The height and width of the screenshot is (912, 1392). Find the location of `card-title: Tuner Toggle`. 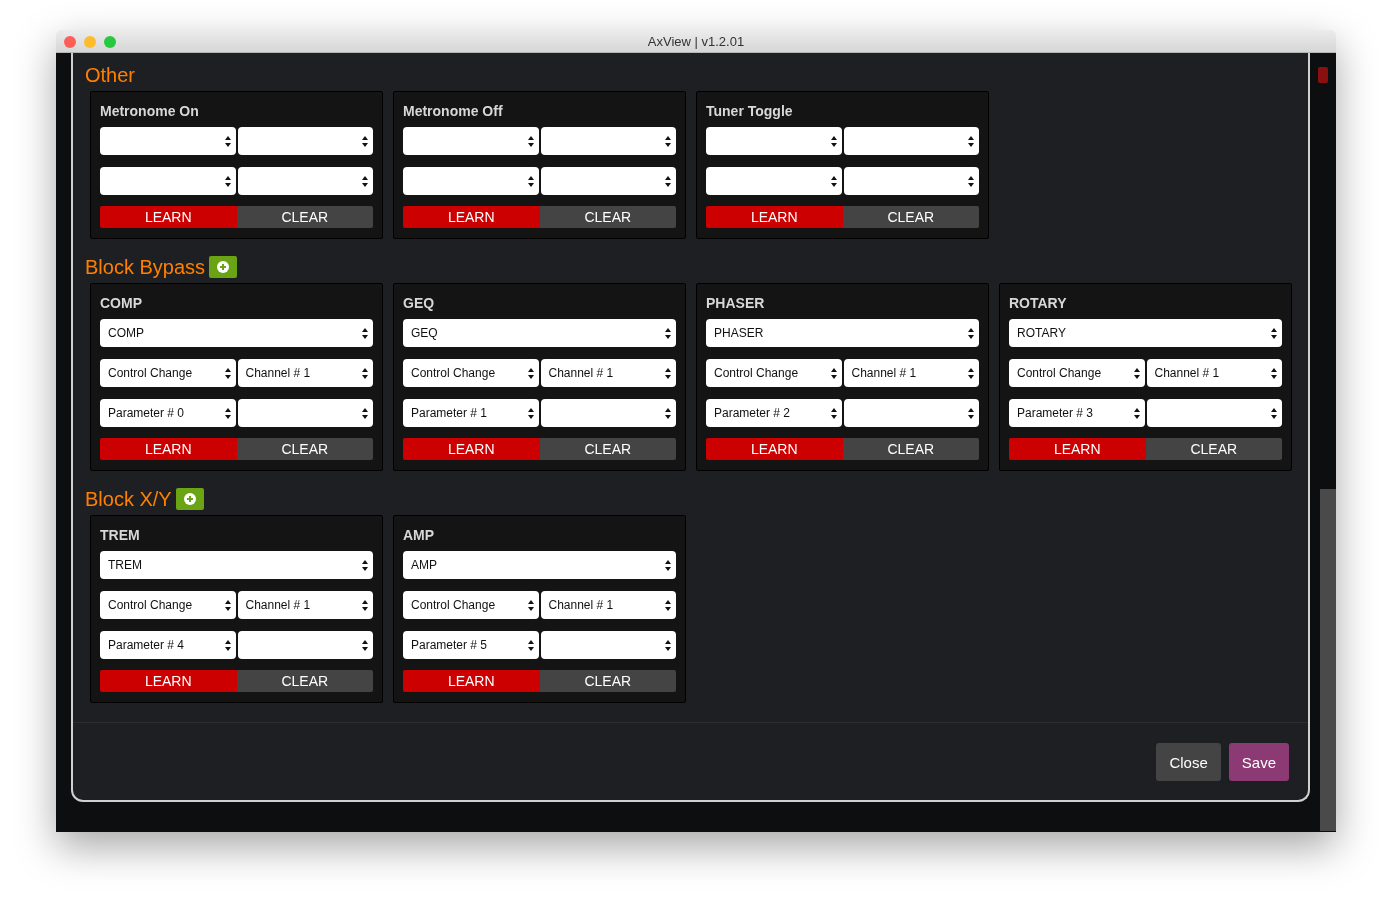

card-title: Tuner Toggle is located at coordinates (750, 111).